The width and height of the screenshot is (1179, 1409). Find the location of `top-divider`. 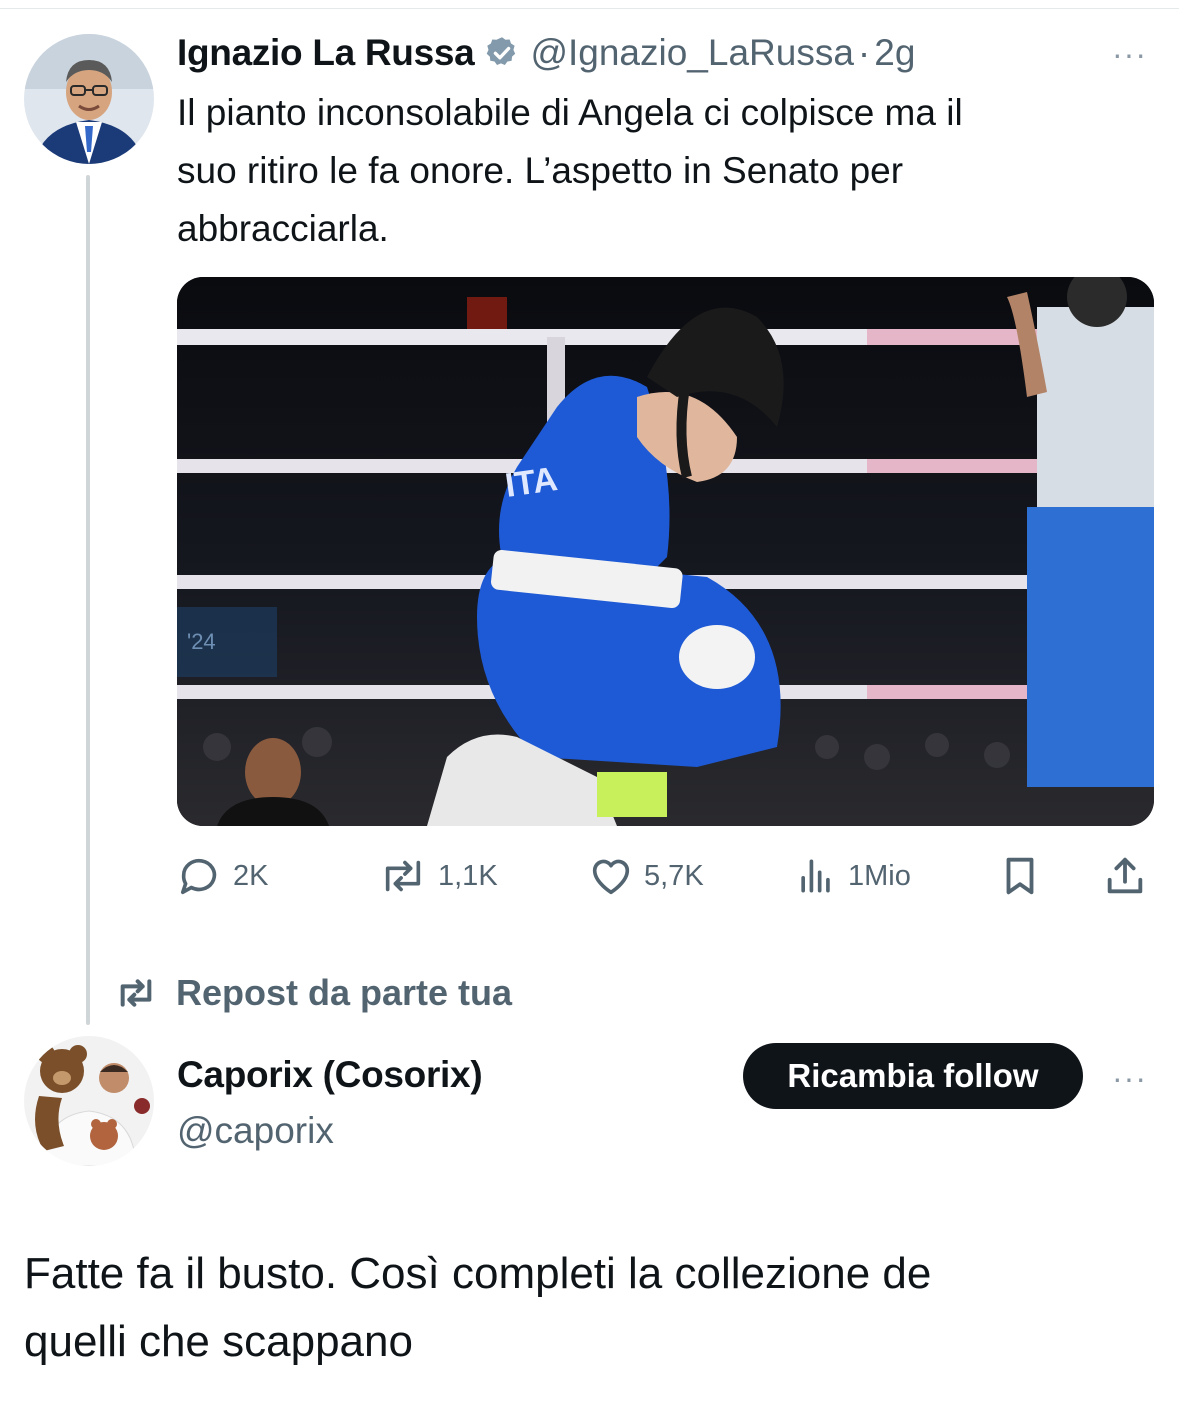

top-divider is located at coordinates (589, 8).